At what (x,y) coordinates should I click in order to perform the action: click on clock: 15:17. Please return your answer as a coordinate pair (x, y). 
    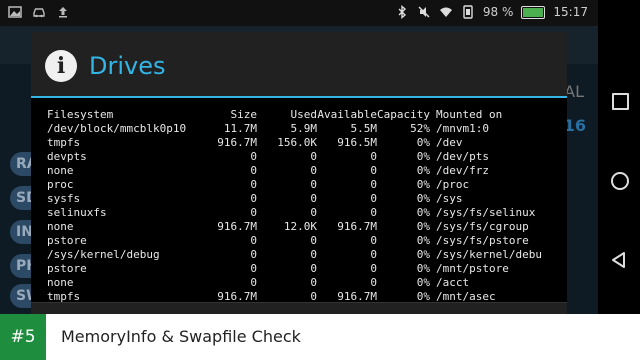
    Looking at the image, I should click on (570, 12).